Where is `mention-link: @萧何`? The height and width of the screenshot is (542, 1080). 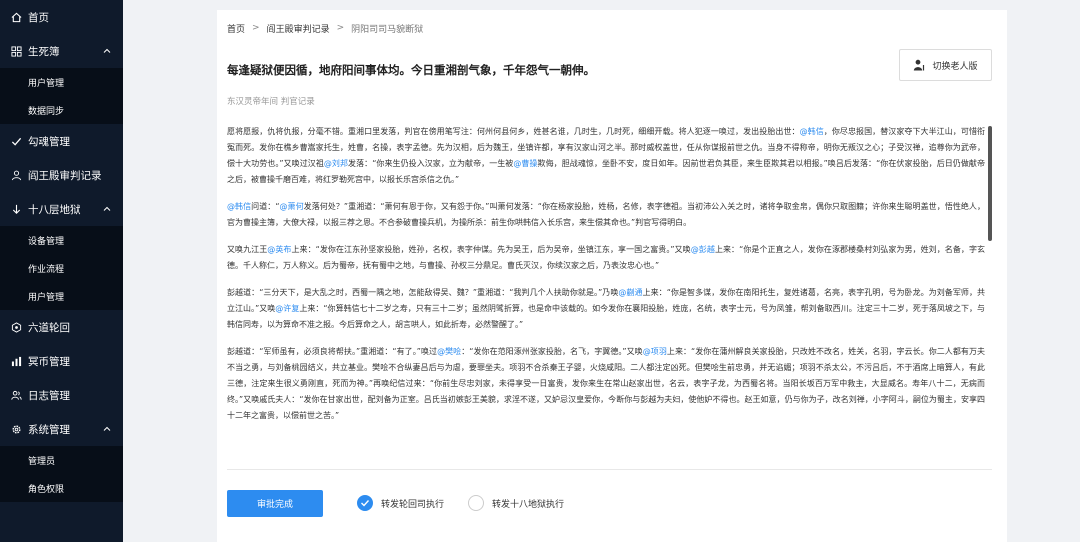
mention-link: @萧何 is located at coordinates (291, 206).